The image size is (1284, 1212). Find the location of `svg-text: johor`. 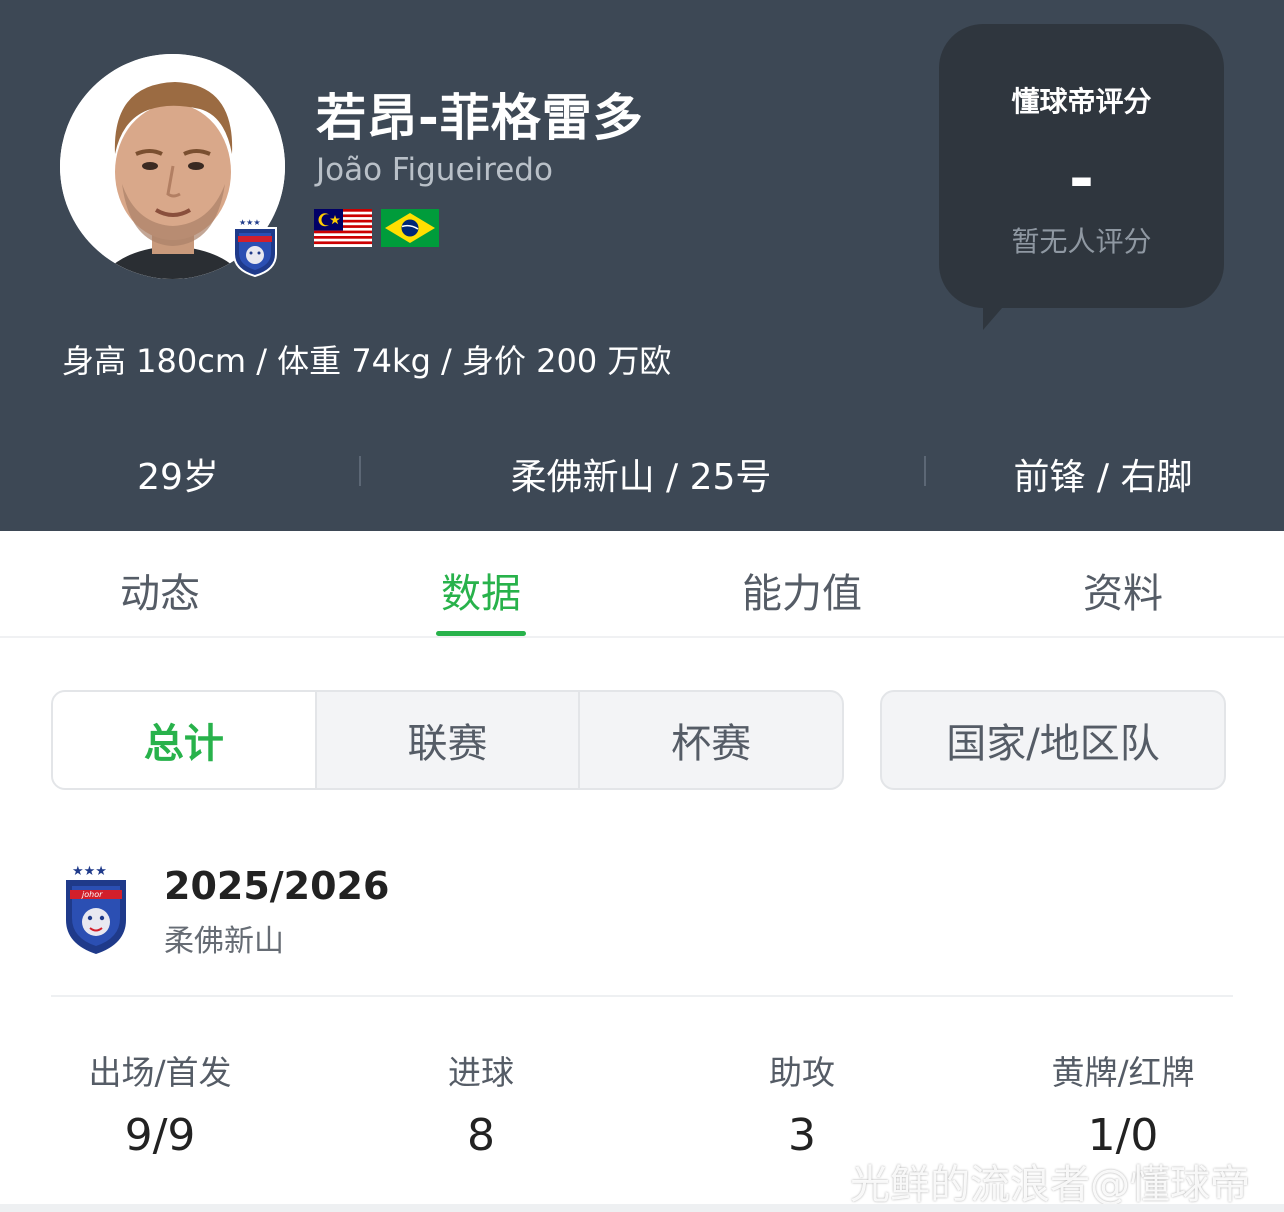

svg-text: johor is located at coordinates (92, 894).